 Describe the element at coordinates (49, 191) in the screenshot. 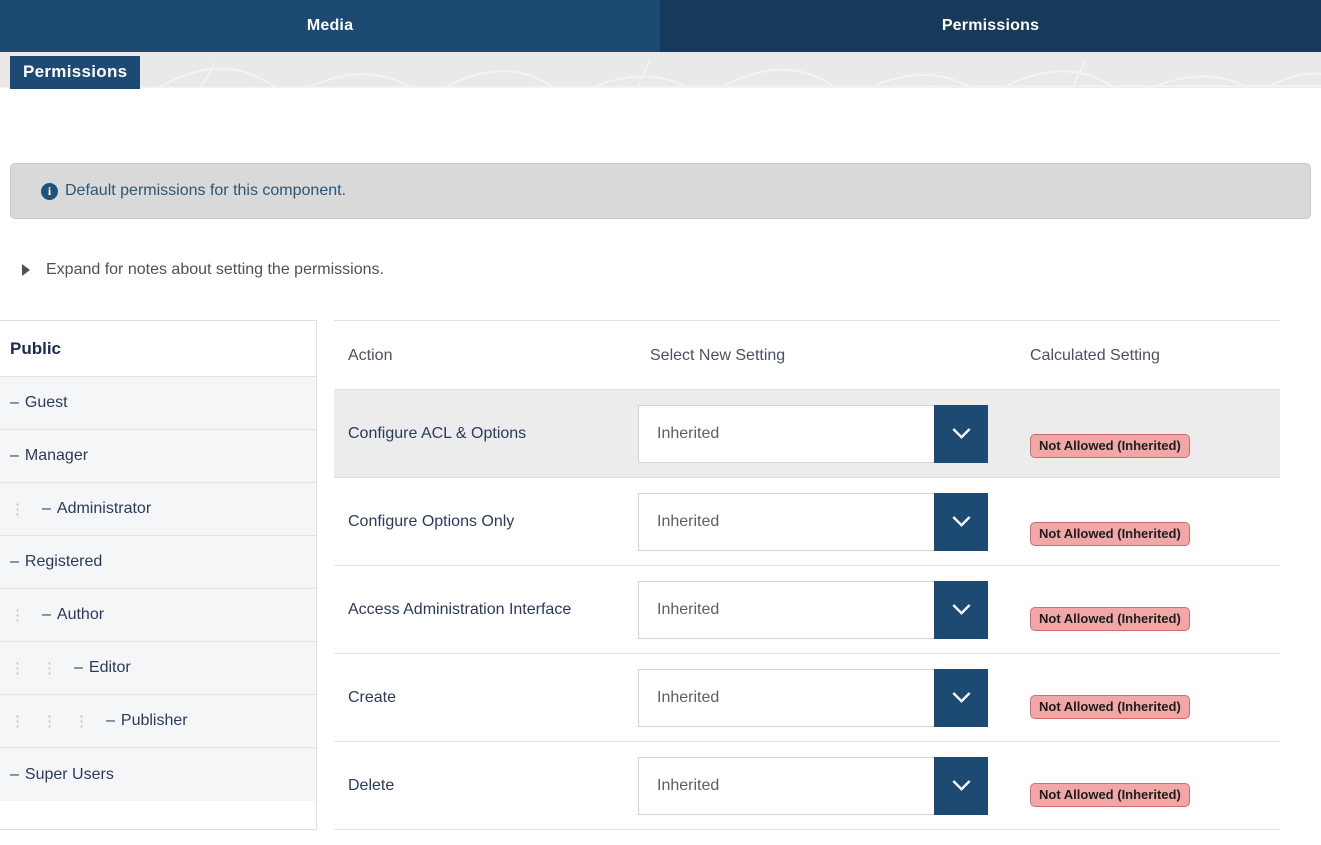

I see `info-circle-icon: i` at that location.